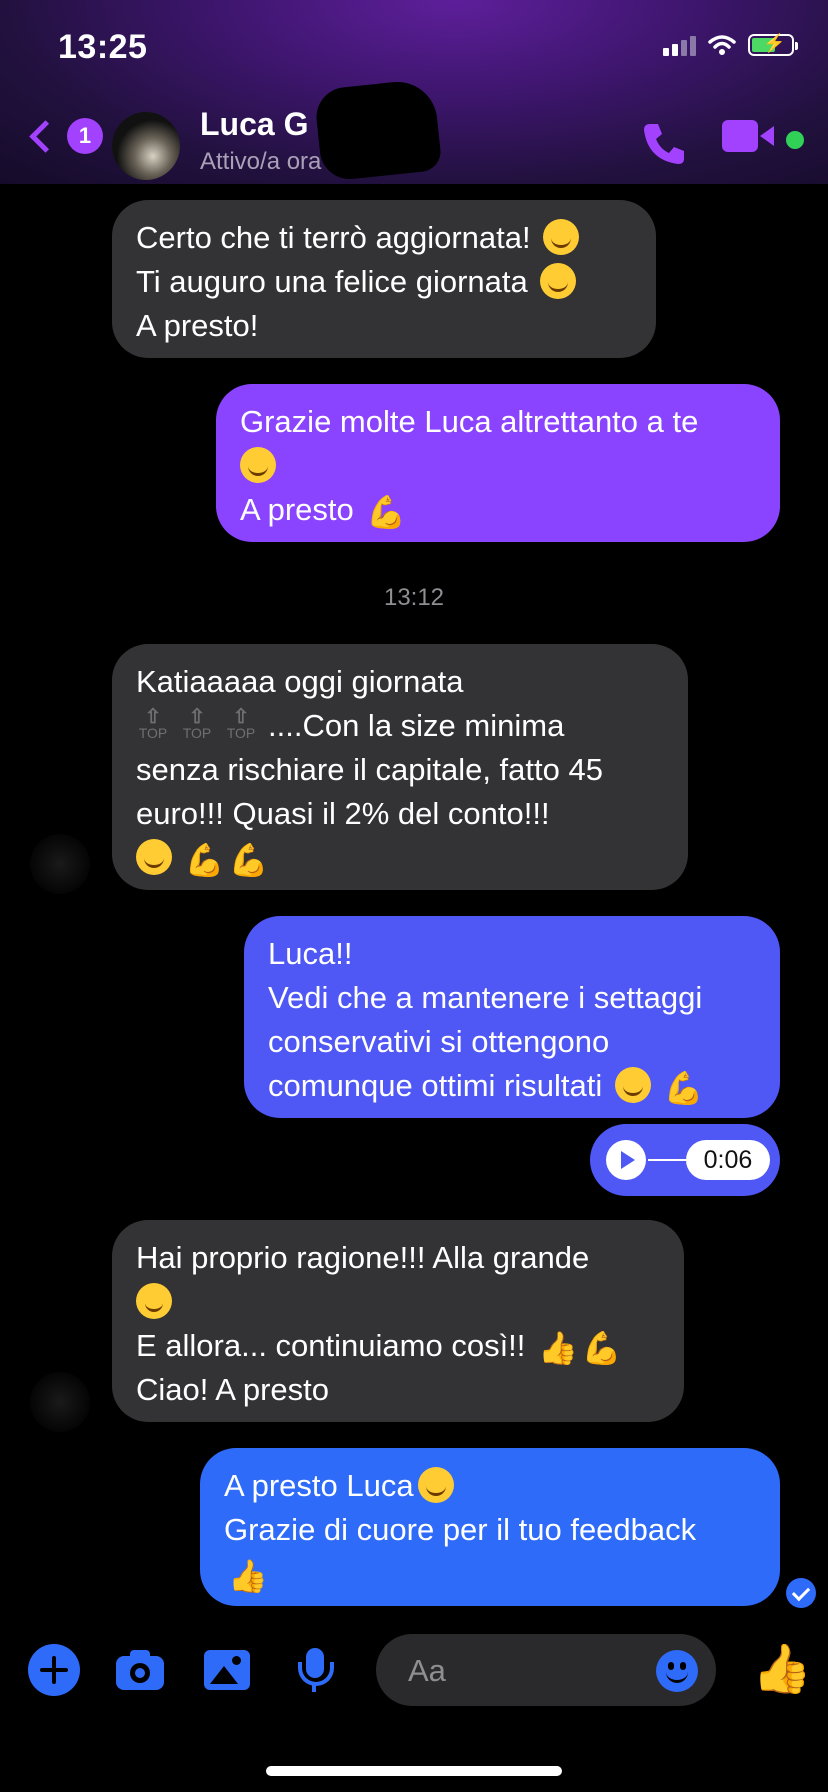 This screenshot has height=1792, width=828. What do you see at coordinates (416, 725) in the screenshot?
I see `message-text: ....Con la size minima` at bounding box center [416, 725].